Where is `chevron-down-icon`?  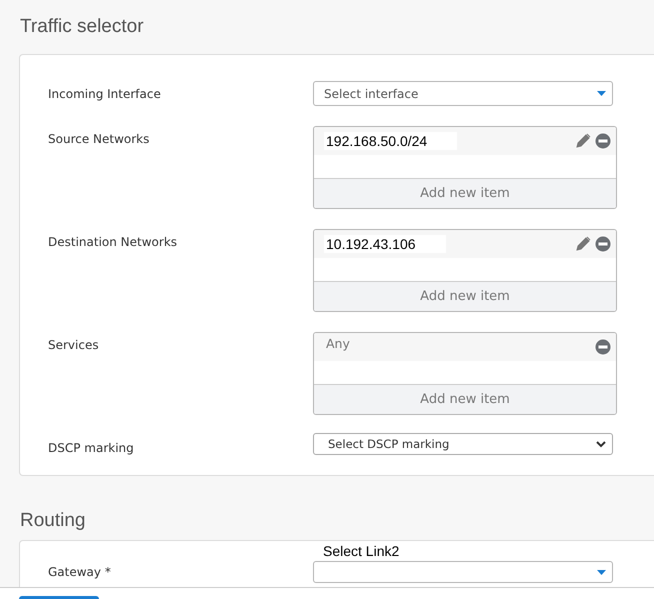 chevron-down-icon is located at coordinates (601, 444).